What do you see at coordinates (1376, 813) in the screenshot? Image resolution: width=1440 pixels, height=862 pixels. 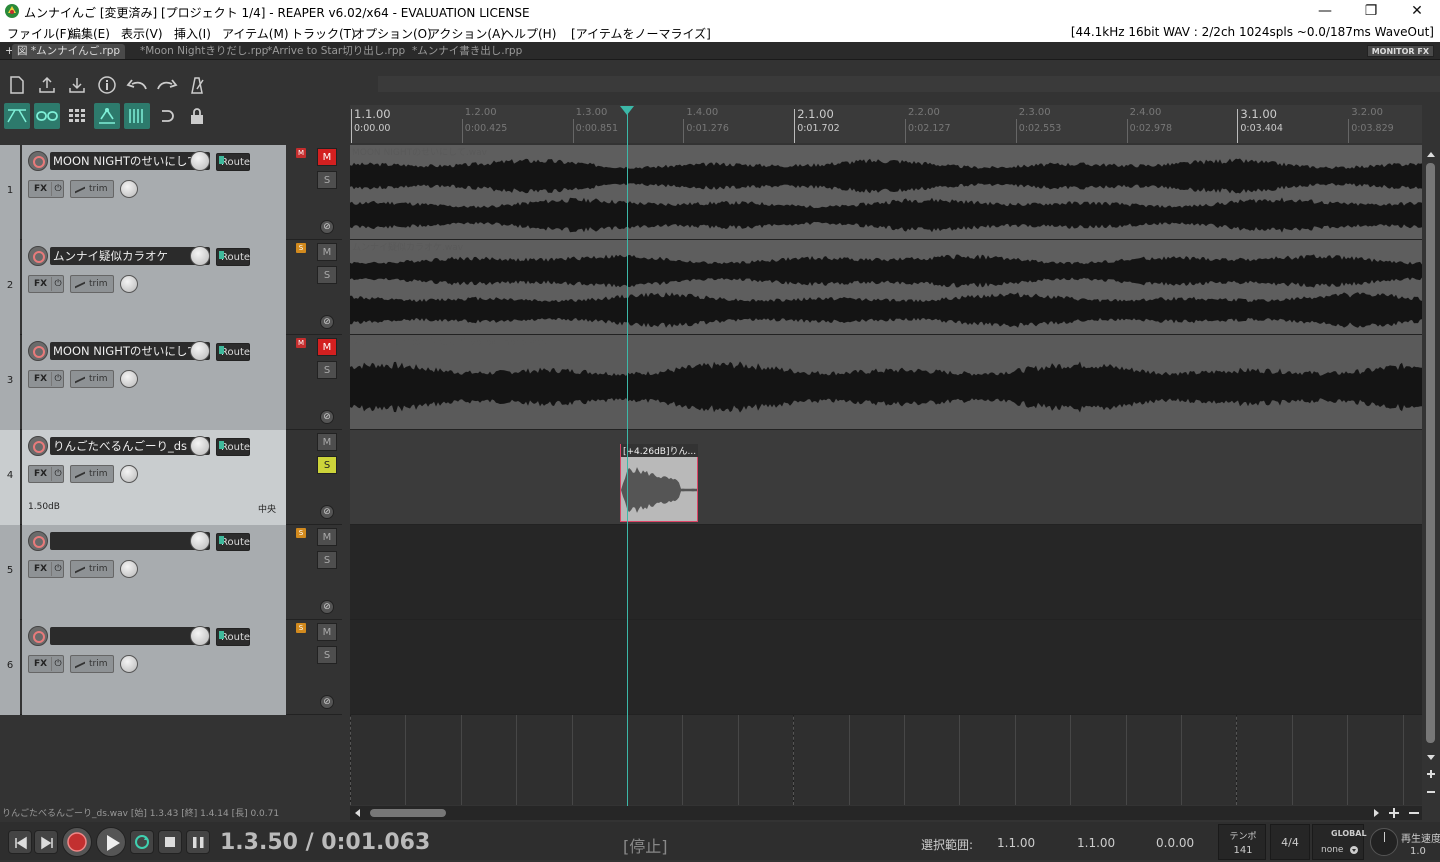 I see `scroll-right-icon` at bounding box center [1376, 813].